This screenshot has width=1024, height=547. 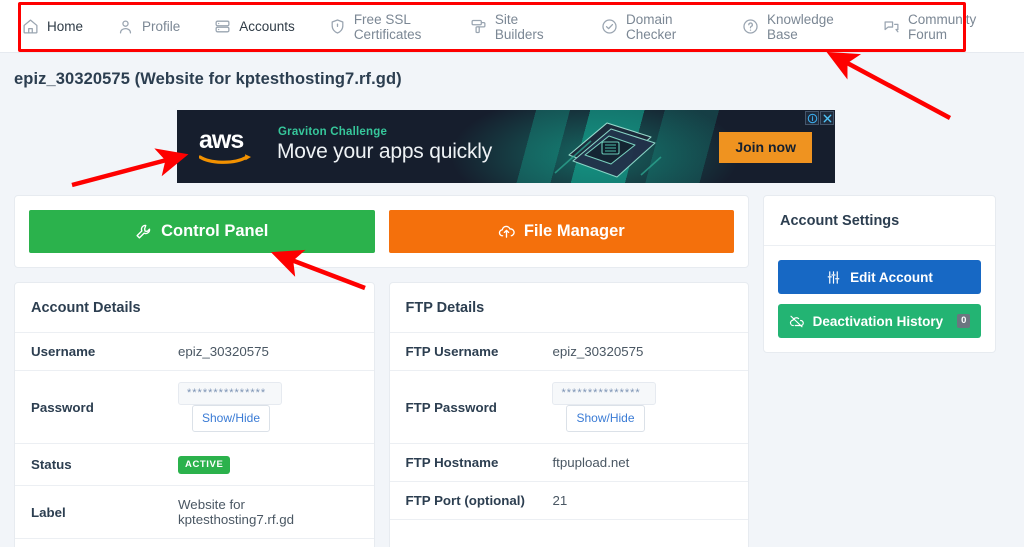 I want to click on table-row: FTP Hostname ftpupload.net, so click(x=568, y=462).